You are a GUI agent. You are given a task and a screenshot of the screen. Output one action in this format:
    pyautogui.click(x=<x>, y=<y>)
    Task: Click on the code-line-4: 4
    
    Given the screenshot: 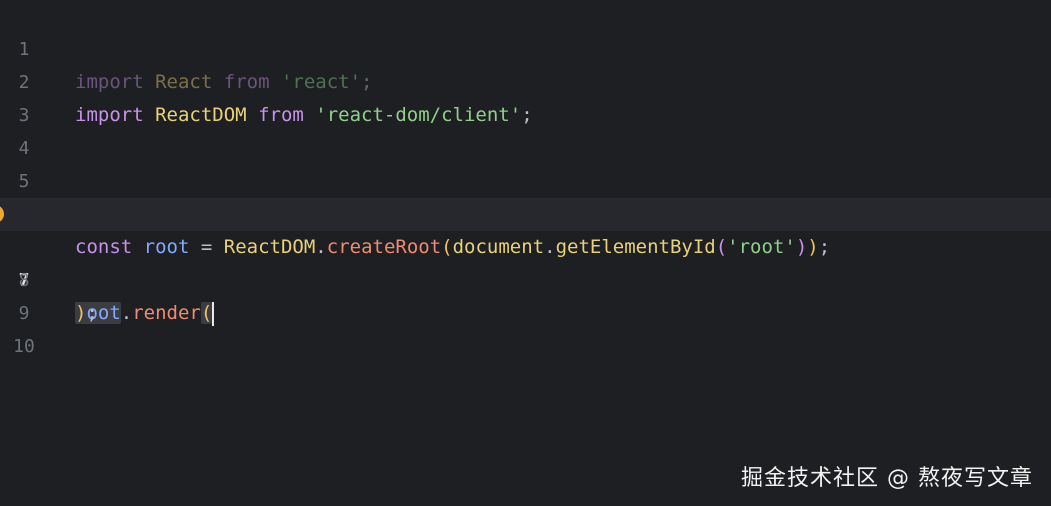 What is the action you would take?
    pyautogui.click(x=525, y=129)
    